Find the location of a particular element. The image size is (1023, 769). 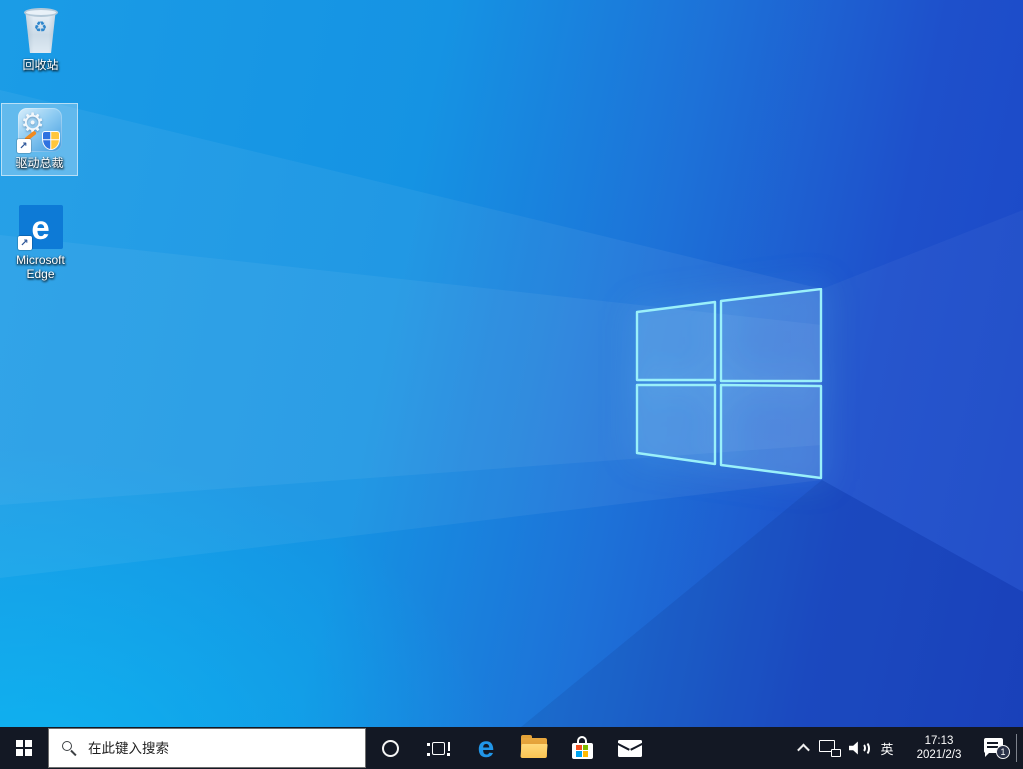

volume-button is located at coordinates (859, 748).